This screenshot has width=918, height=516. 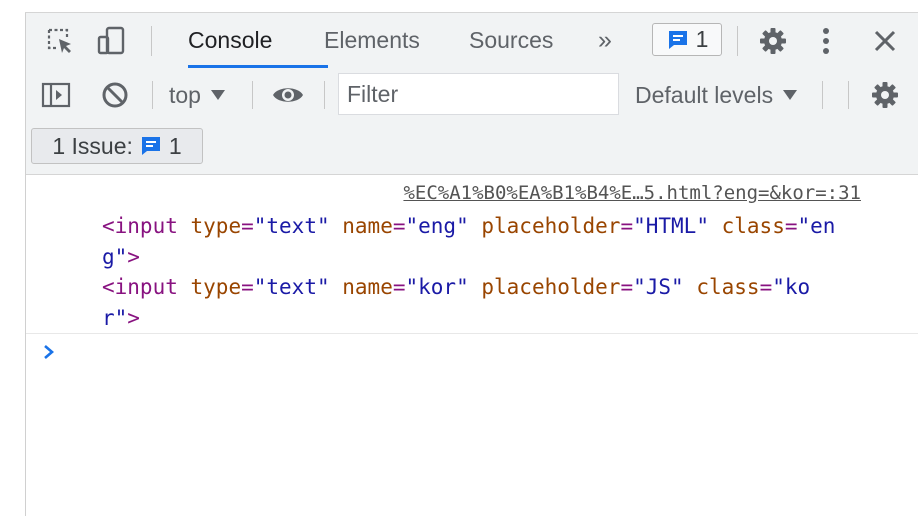 I want to click on attribute-value: r", so click(x=115, y=317).